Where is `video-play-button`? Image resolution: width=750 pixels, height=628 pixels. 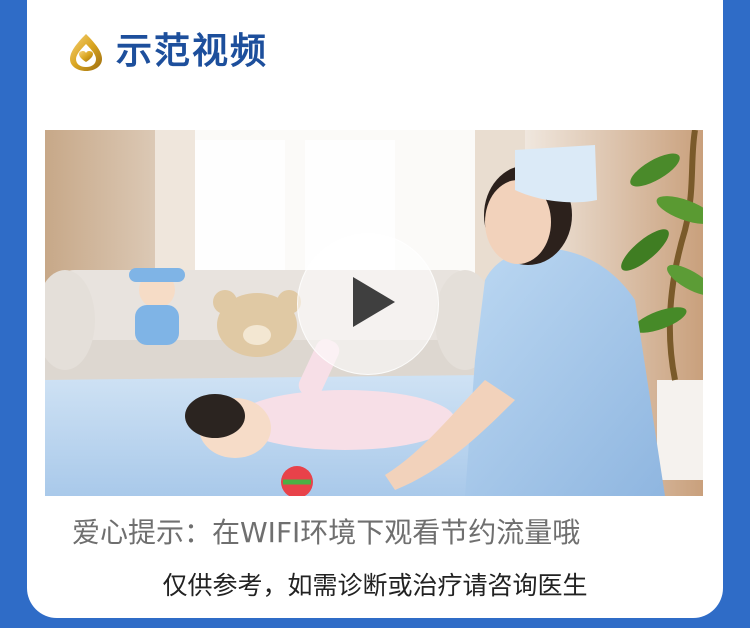 video-play-button is located at coordinates (368, 304).